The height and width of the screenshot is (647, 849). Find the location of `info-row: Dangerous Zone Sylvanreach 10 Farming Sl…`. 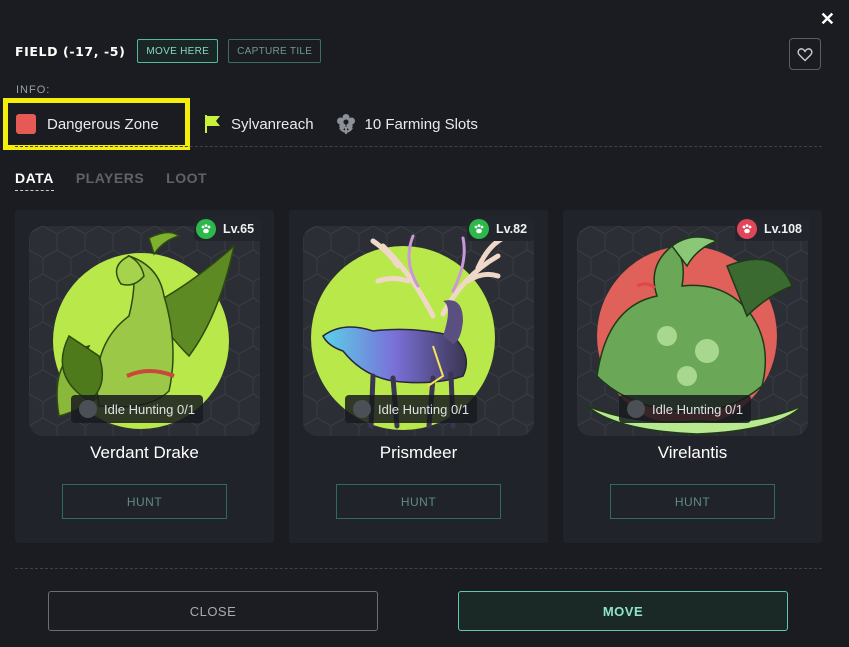

info-row: Dangerous Zone Sylvanreach 10 Farming Sl… is located at coordinates (240, 124).